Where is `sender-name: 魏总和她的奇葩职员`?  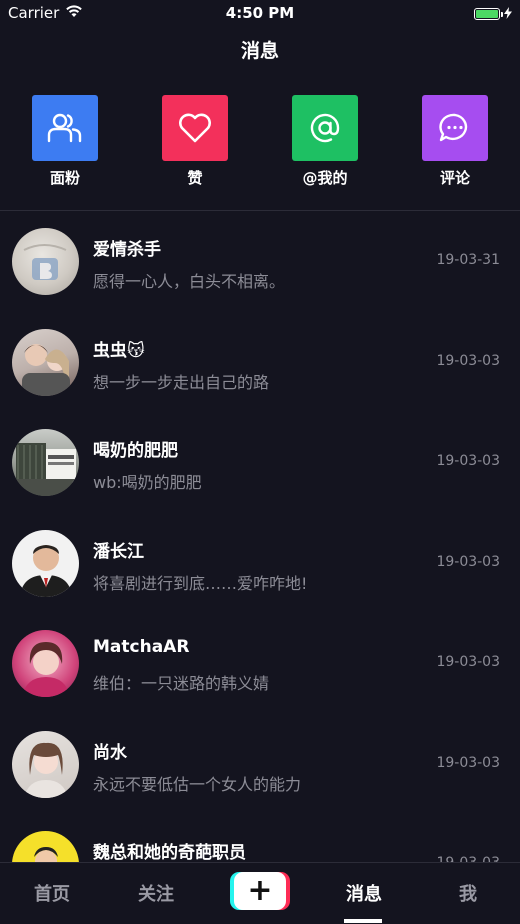
sender-name: 魏总和她的奇葩职员 is located at coordinates (169, 852).